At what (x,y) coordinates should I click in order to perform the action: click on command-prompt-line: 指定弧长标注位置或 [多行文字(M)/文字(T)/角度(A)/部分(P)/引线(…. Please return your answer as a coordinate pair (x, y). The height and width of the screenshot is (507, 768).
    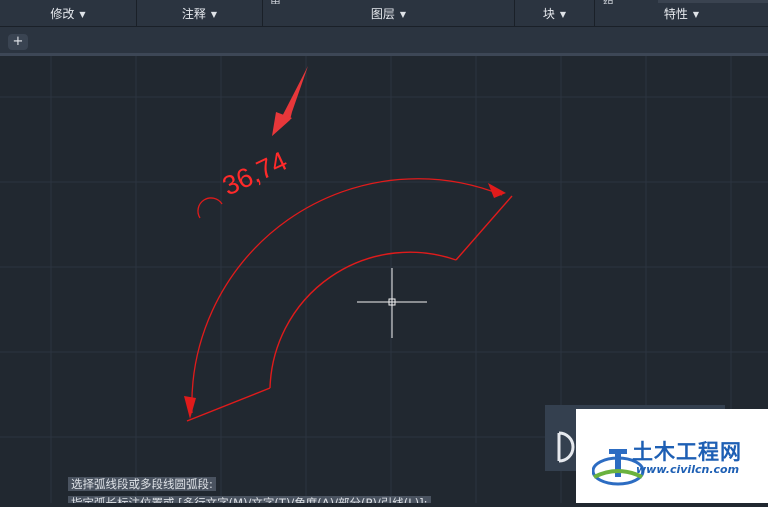
    Looking at the image, I should click on (249, 499).